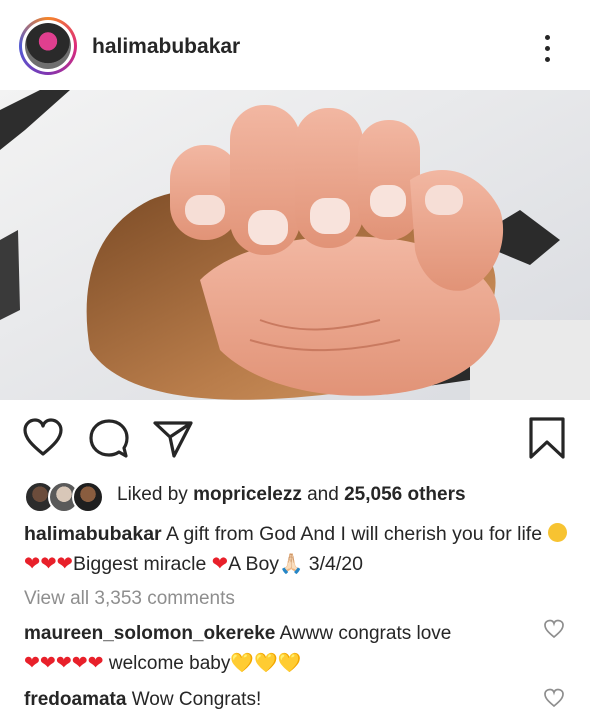 The width and height of the screenshot is (590, 720). What do you see at coordinates (291, 564) in the screenshot?
I see `praying-hands-emoji: 🙏🏻` at bounding box center [291, 564].